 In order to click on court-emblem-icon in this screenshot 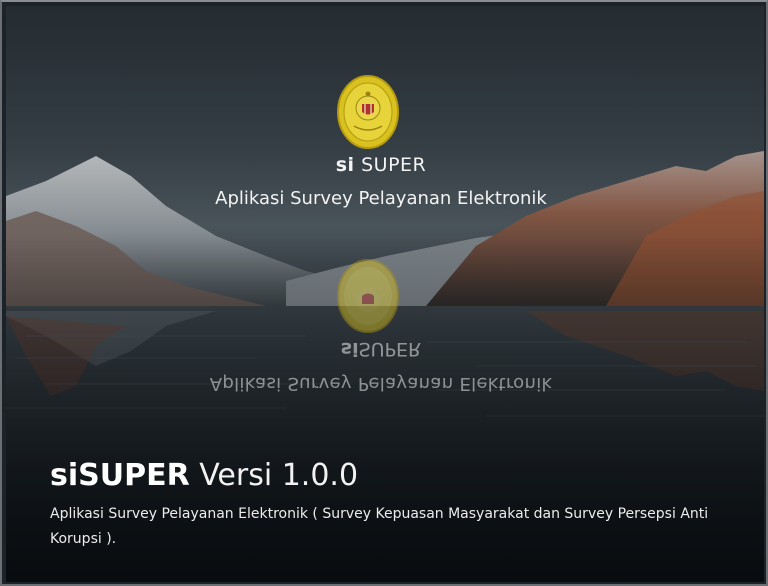, I will do `click(368, 112)`.